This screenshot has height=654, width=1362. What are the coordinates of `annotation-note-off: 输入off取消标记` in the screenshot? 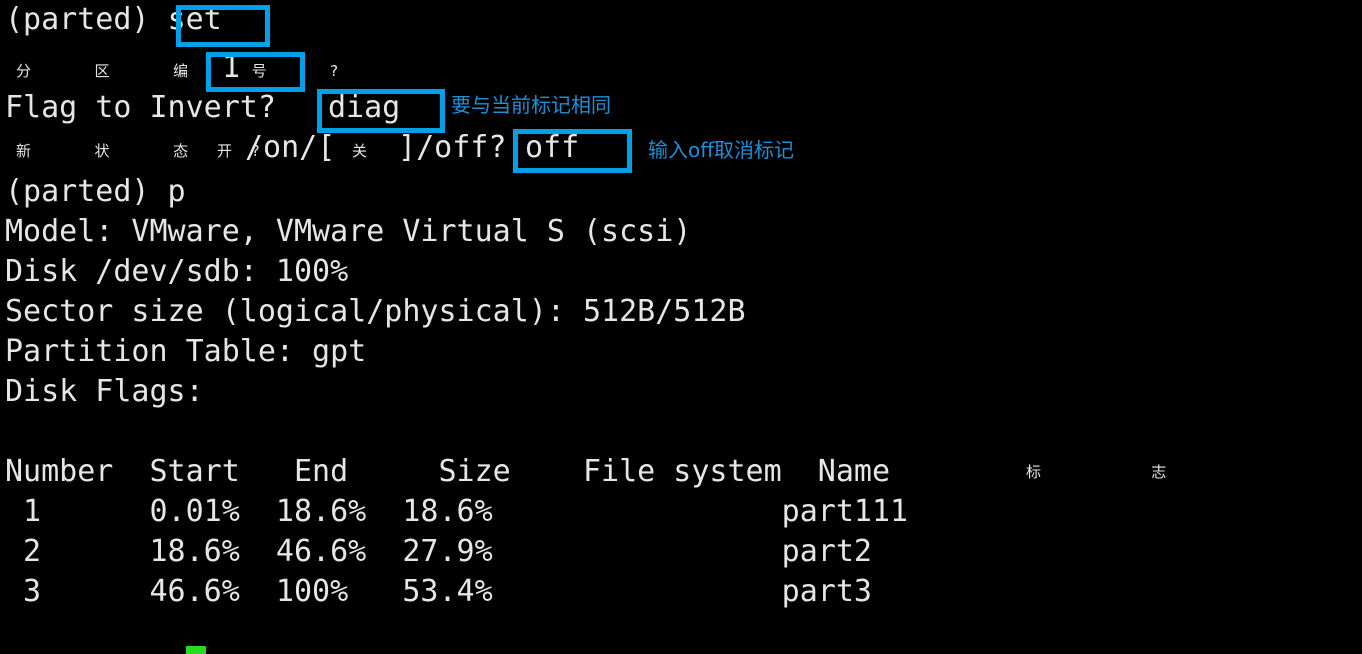 It's located at (721, 150).